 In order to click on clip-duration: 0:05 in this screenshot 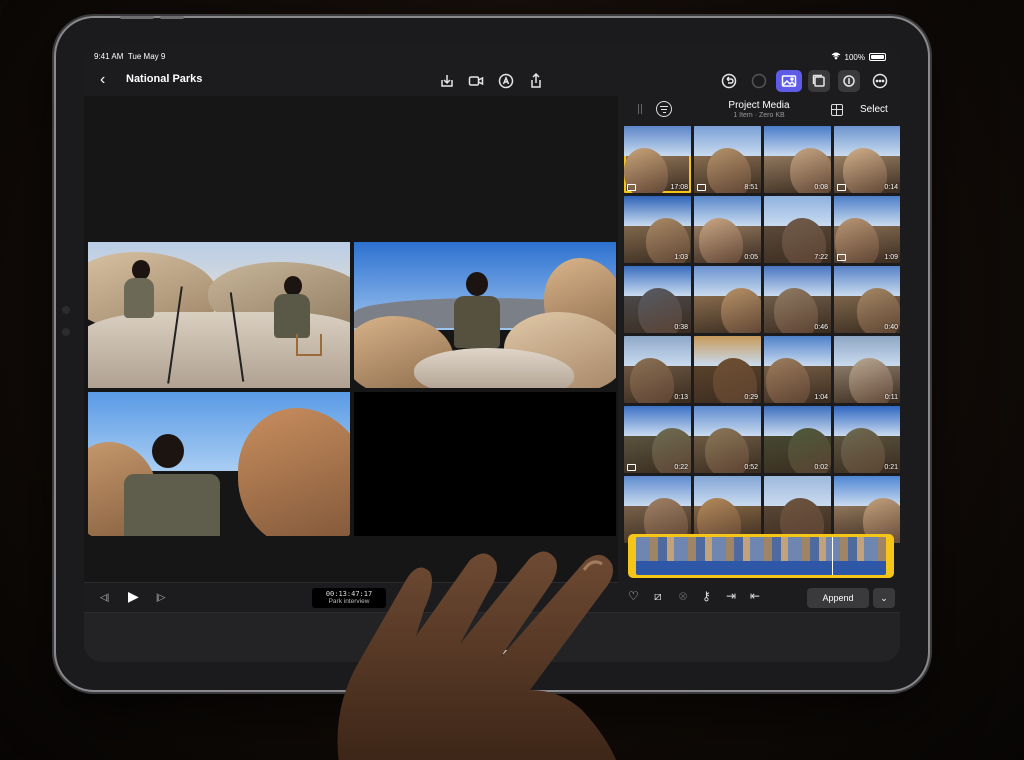, I will do `click(751, 257)`.